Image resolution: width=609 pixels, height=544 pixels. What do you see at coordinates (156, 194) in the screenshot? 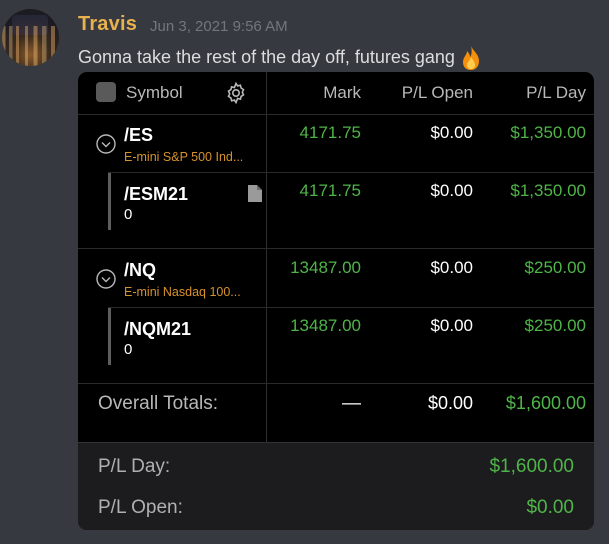
I see `child-symbol: /ESM21` at bounding box center [156, 194].